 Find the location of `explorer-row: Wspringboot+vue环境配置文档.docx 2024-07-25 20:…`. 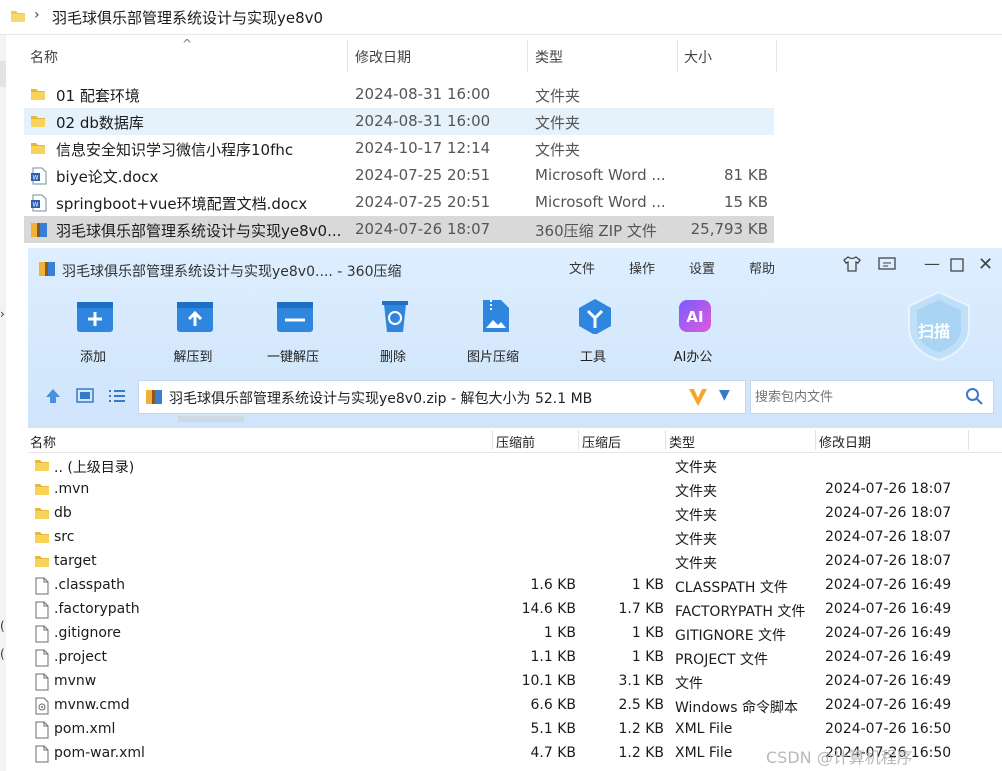

explorer-row: Wspringboot+vue环境配置文档.docx 2024-07-25 20:… is located at coordinates (399, 202).